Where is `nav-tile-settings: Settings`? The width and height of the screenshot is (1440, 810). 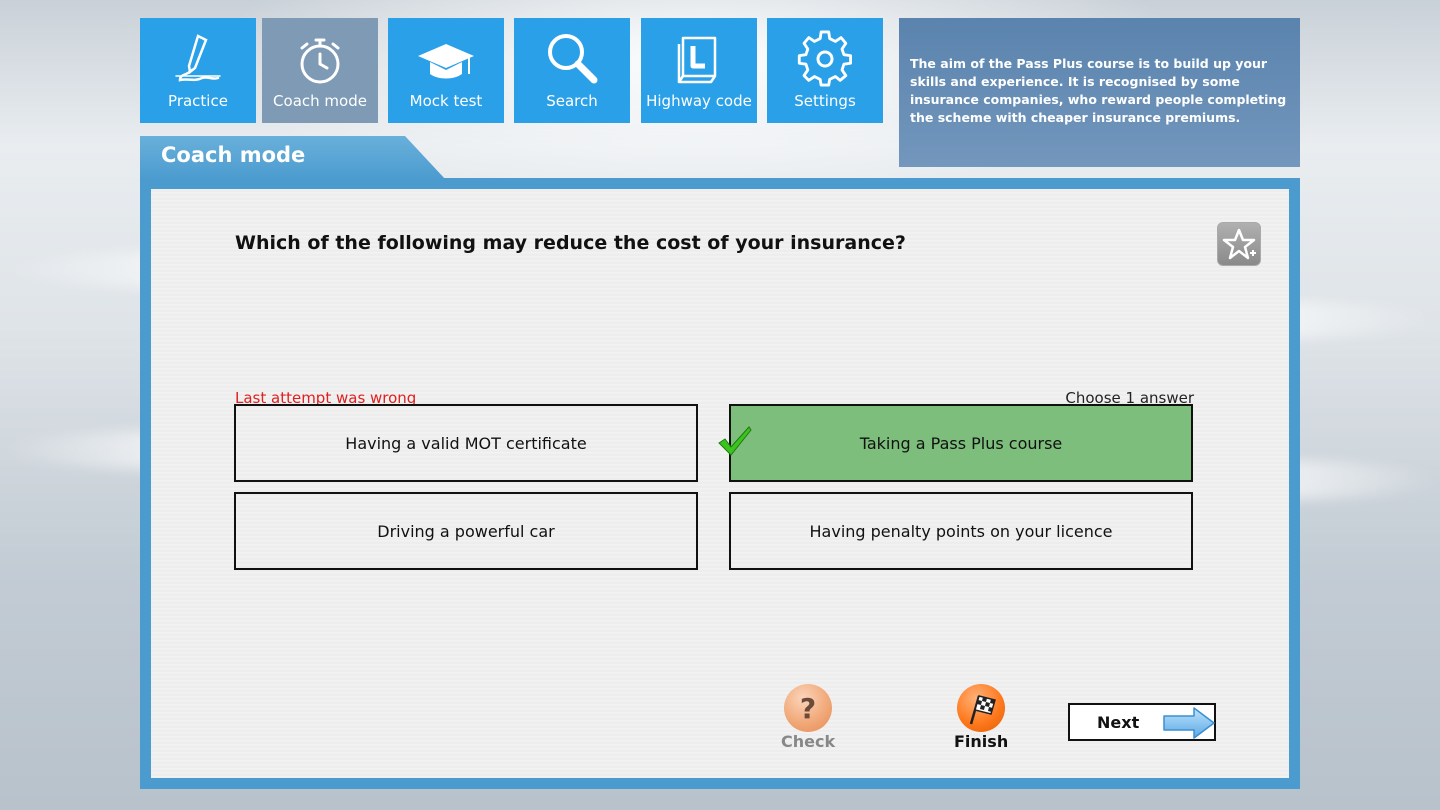
nav-tile-settings: Settings is located at coordinates (825, 70).